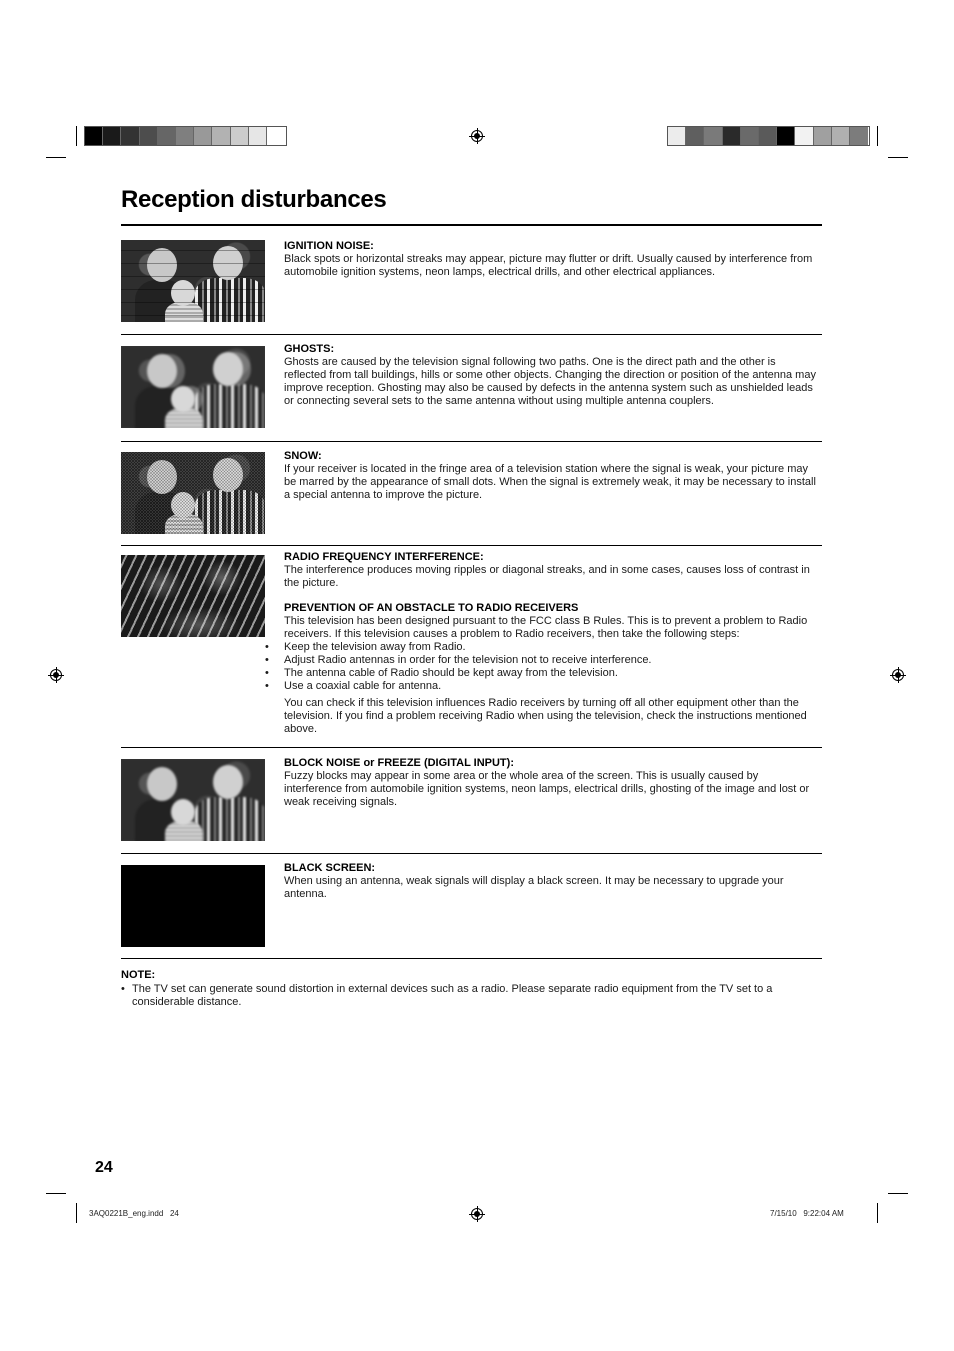 The height and width of the screenshot is (1351, 954). Describe the element at coordinates (193, 906) in the screenshot. I see `black-screen-image` at that location.